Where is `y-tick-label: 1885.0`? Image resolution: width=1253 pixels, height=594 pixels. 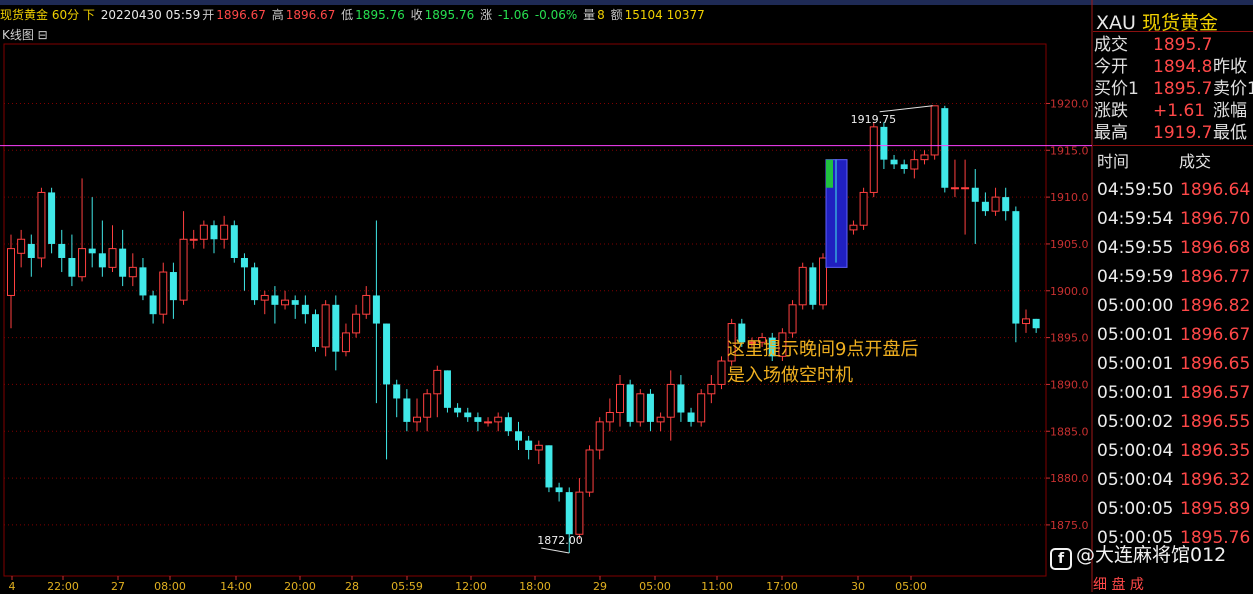
y-tick-label: 1885.0 is located at coordinates (1069, 431).